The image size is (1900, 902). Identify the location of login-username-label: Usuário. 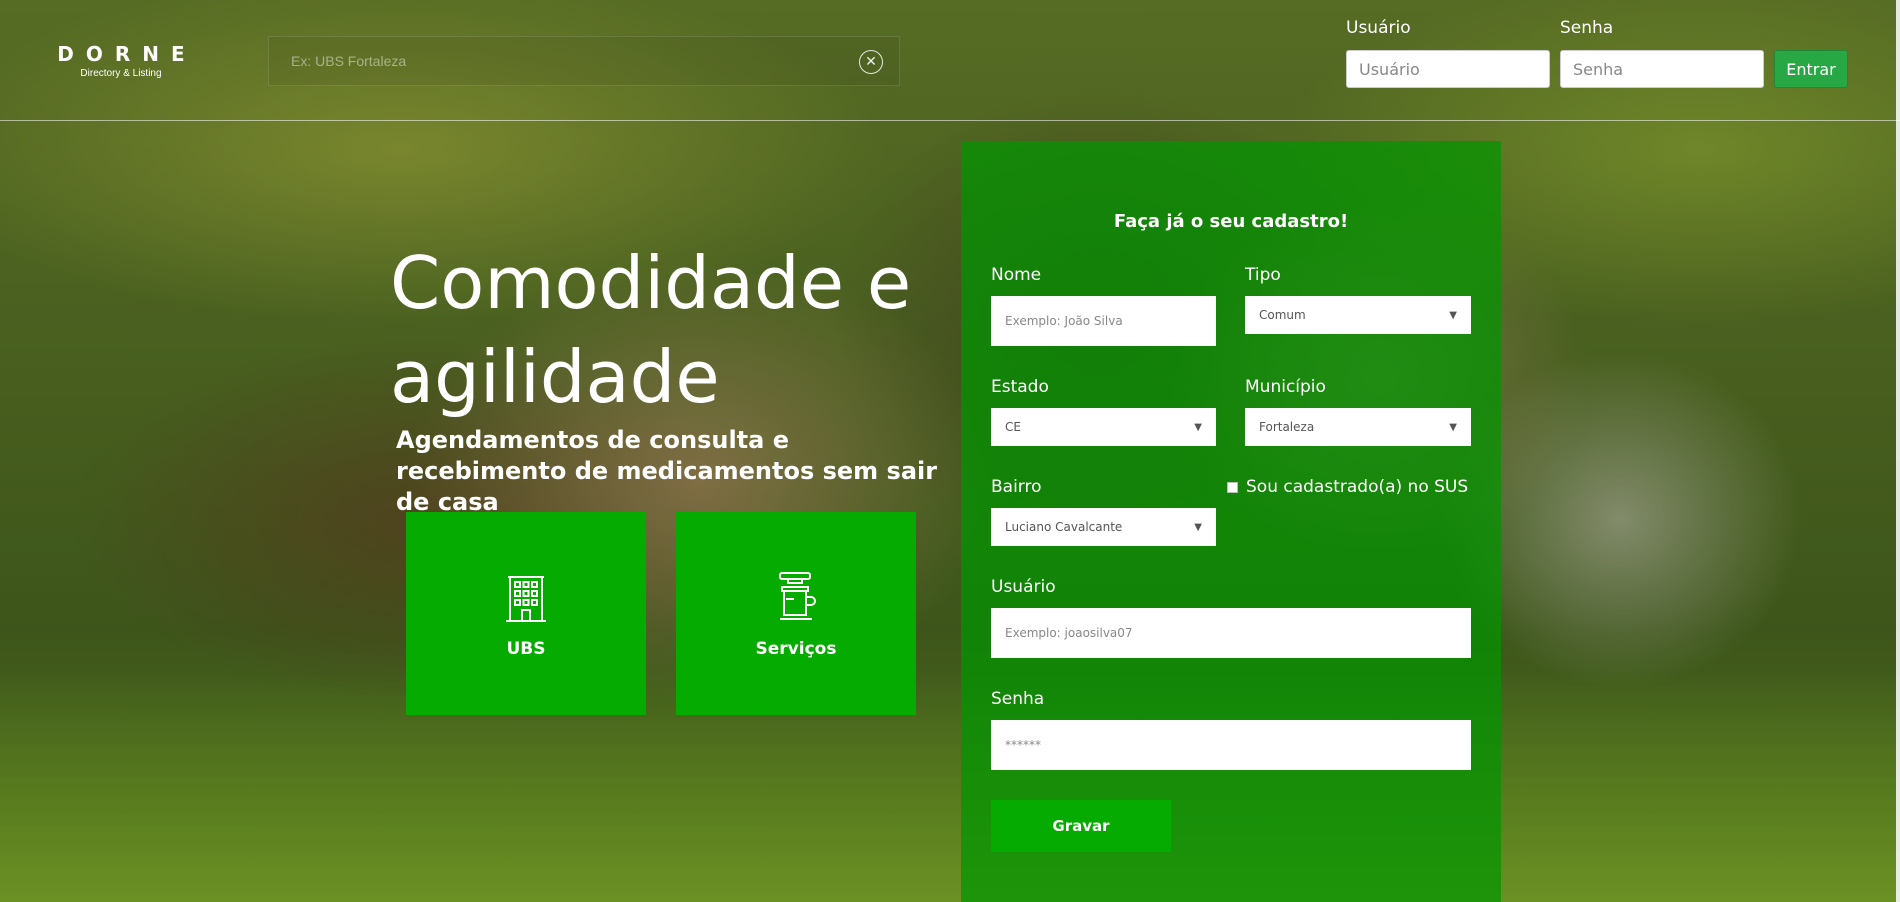
(1378, 28).